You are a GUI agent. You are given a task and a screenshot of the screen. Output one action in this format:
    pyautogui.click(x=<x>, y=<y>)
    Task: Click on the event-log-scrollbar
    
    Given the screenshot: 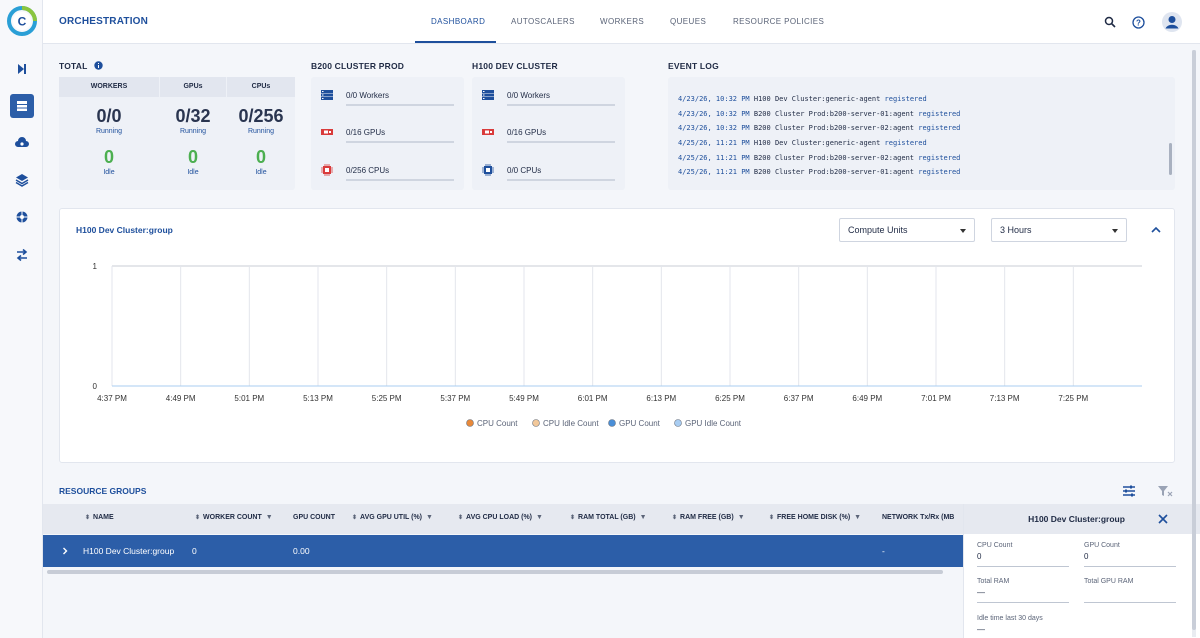 What is the action you would take?
    pyautogui.click(x=1170, y=159)
    